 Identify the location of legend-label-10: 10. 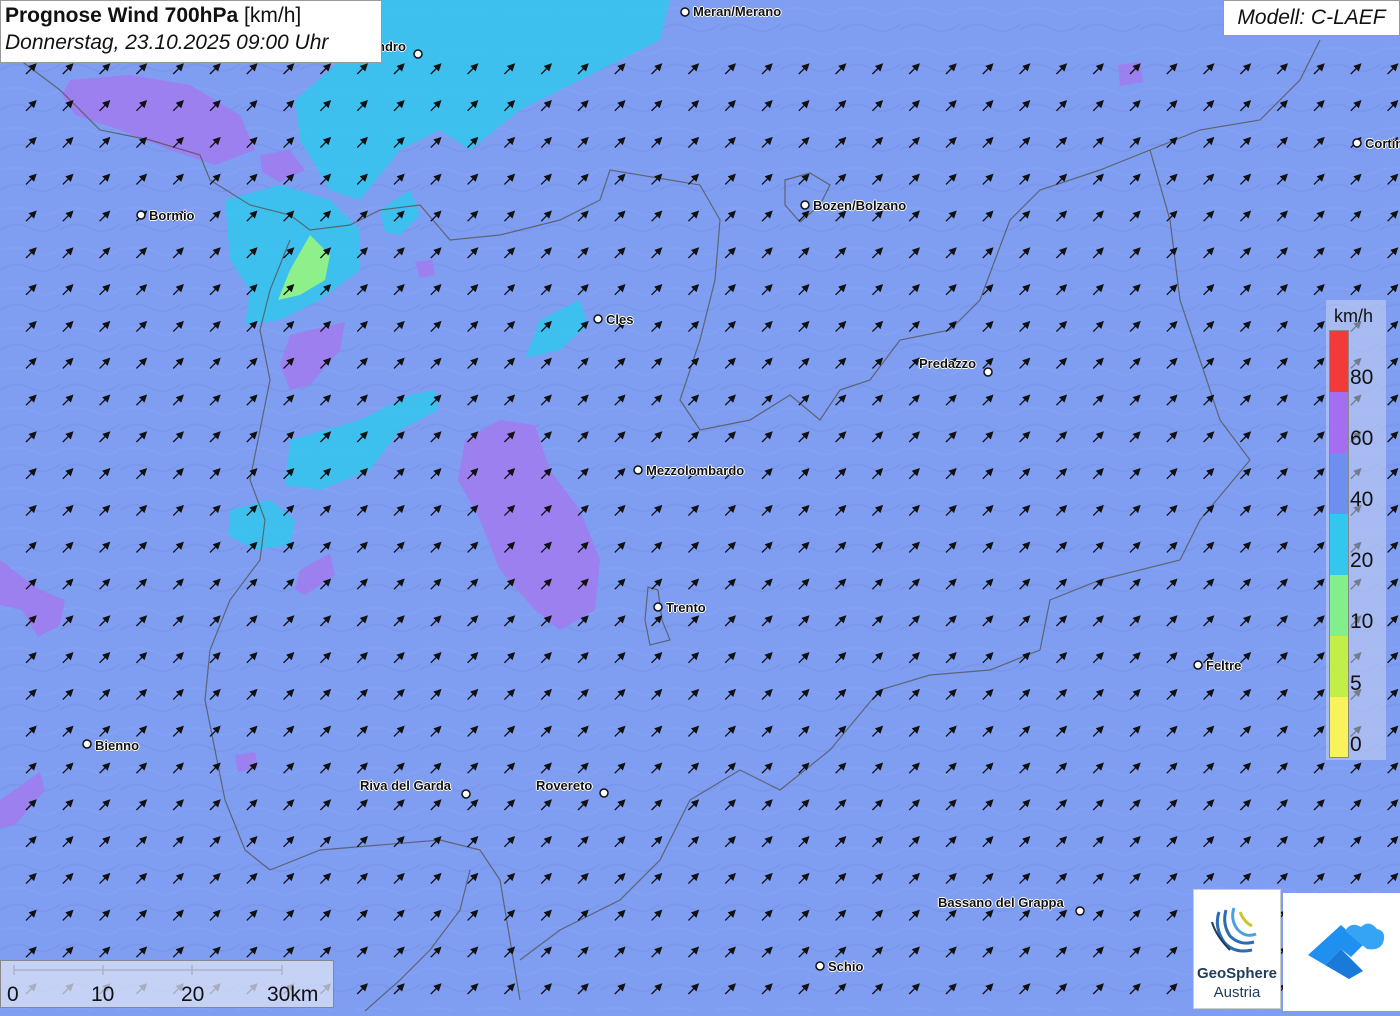
(1362, 621).